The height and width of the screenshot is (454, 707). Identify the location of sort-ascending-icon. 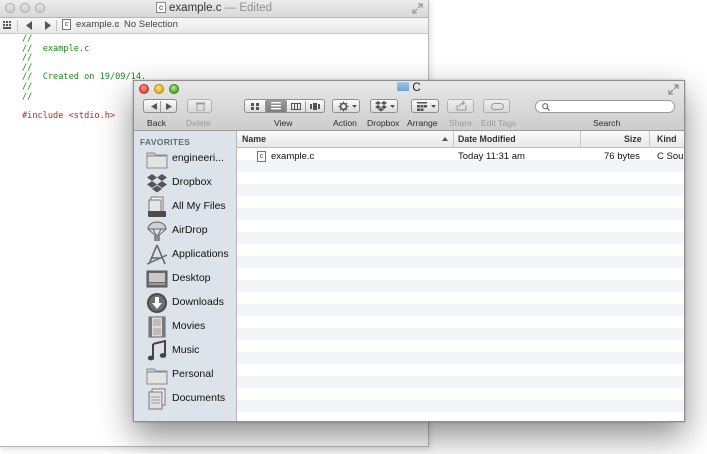
(445, 139).